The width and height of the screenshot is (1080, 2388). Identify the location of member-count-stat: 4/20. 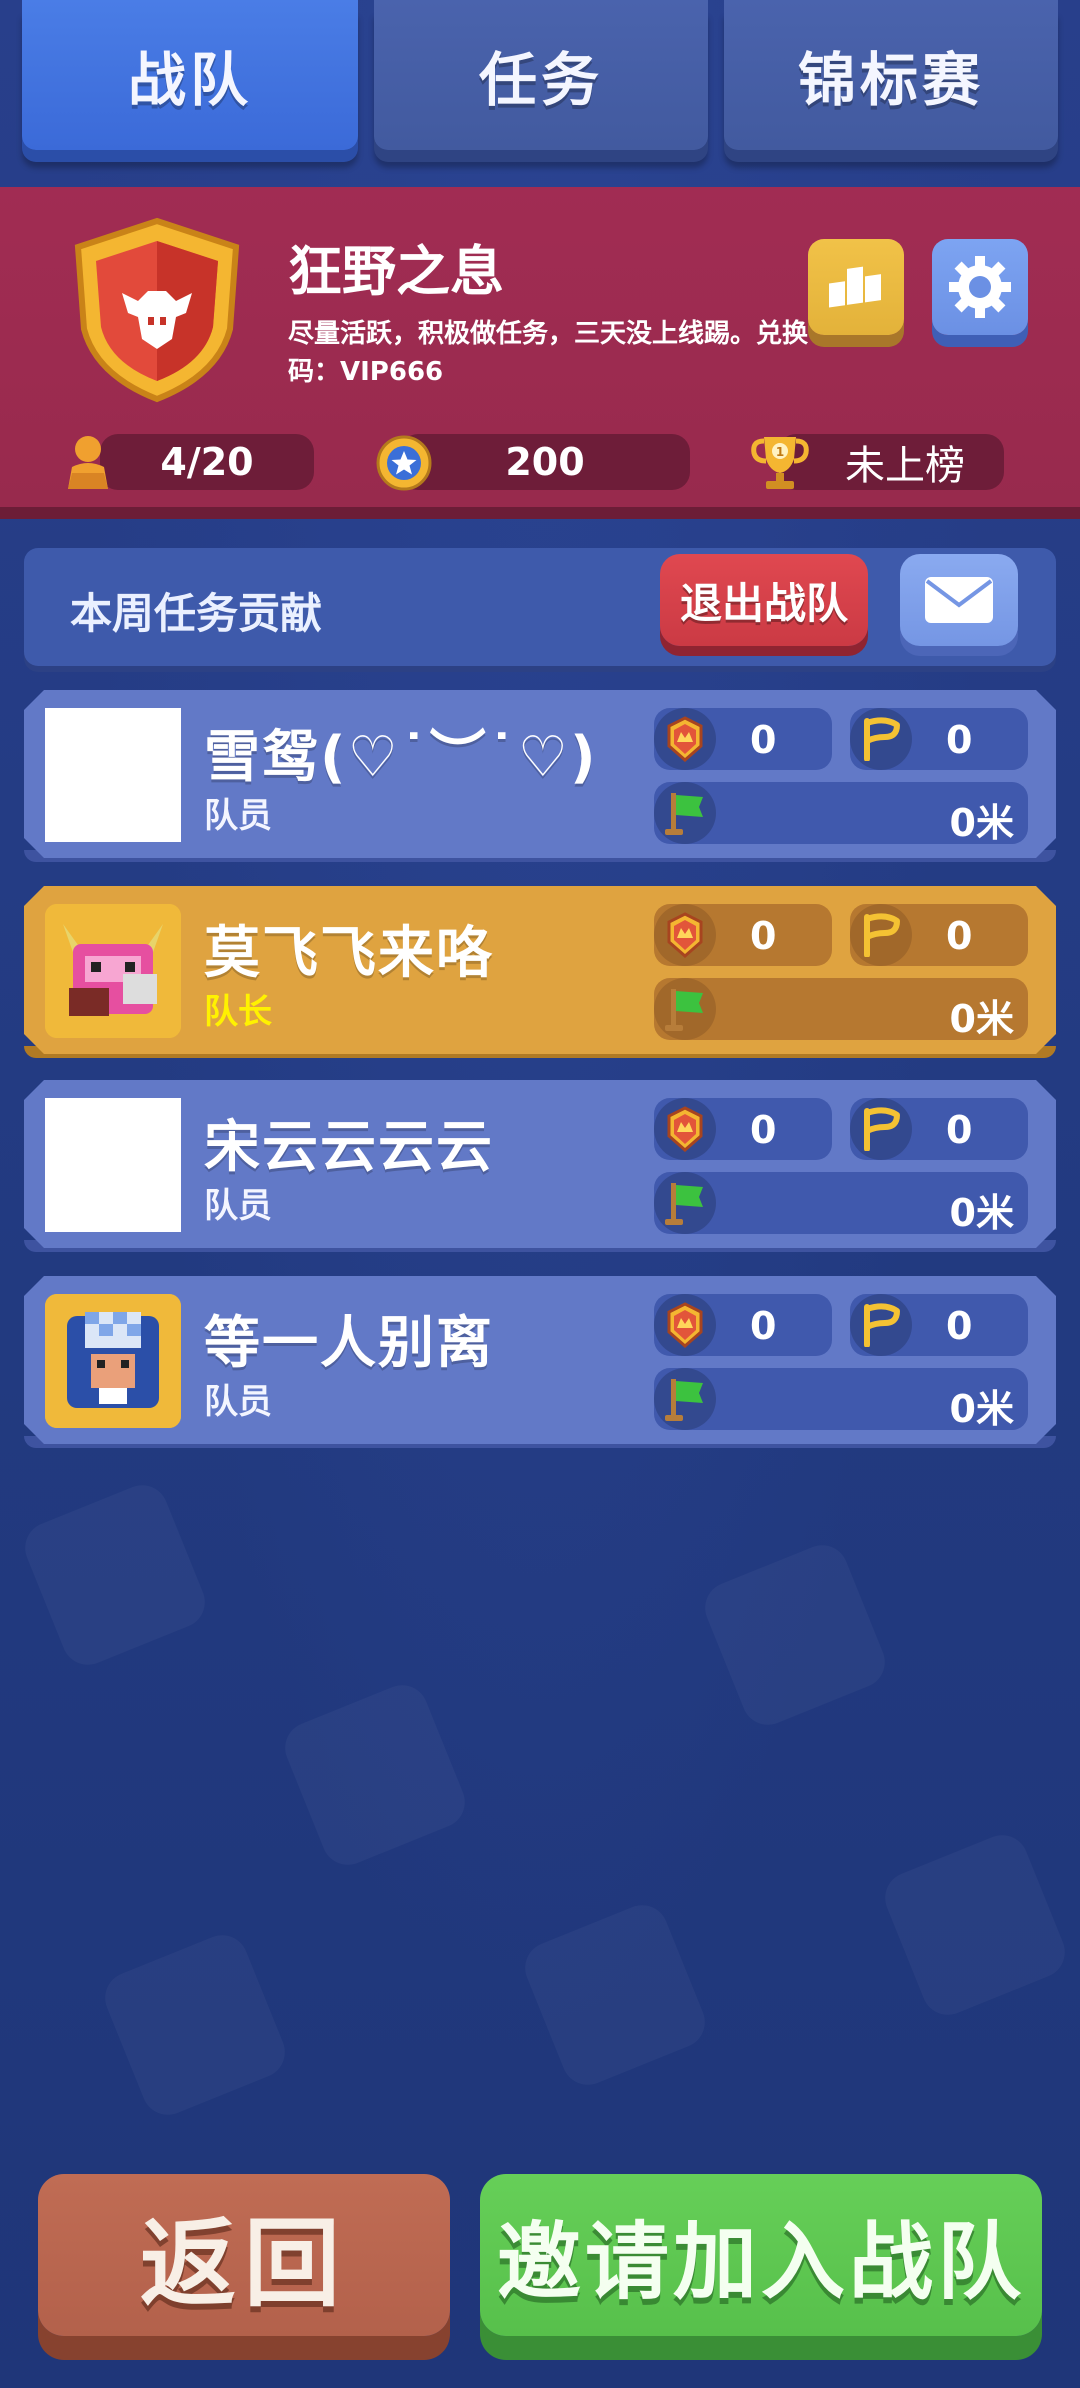
(207, 462).